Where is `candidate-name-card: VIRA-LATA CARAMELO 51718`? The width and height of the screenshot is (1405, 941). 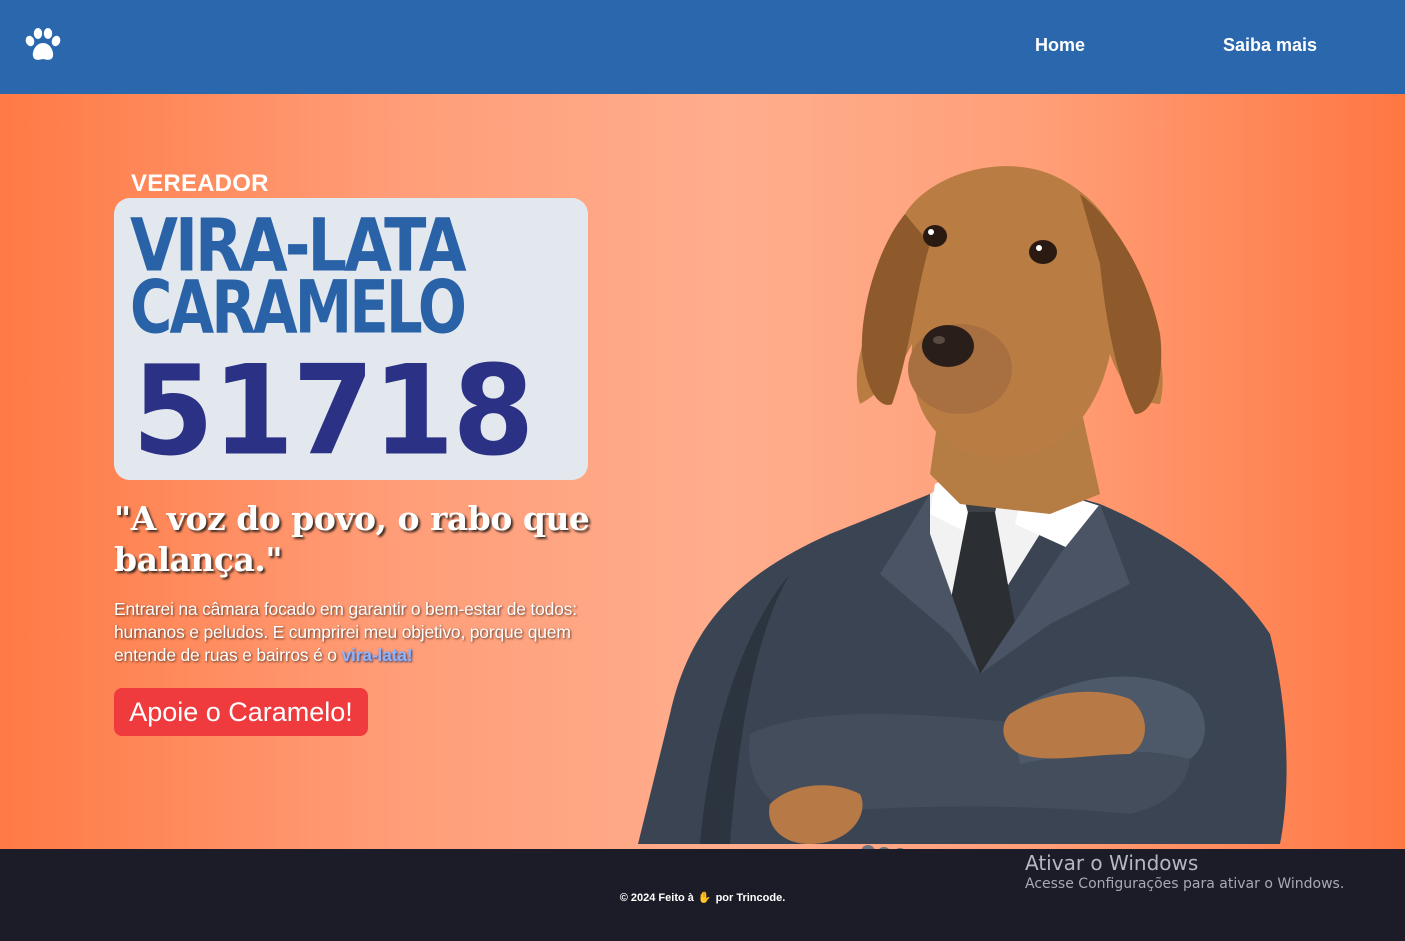
candidate-name-card: VIRA-LATA CARAMELO 51718 is located at coordinates (351, 340).